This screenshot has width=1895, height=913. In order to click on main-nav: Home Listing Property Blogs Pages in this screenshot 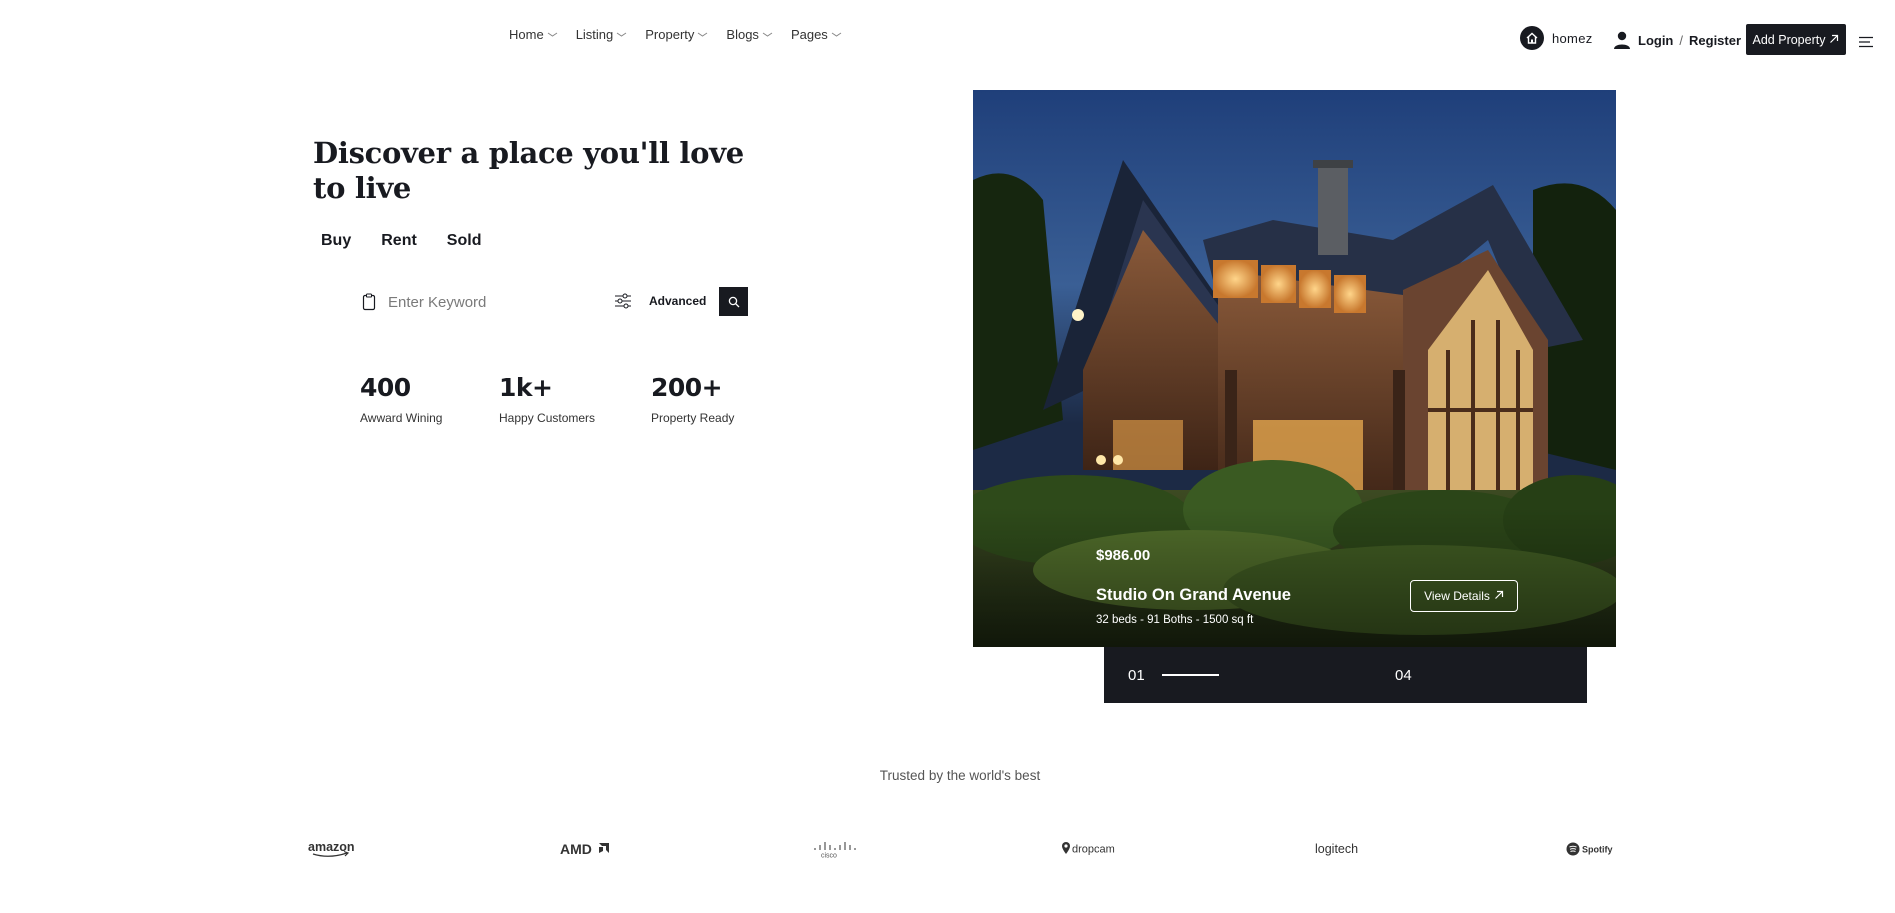, I will do `click(675, 34)`.